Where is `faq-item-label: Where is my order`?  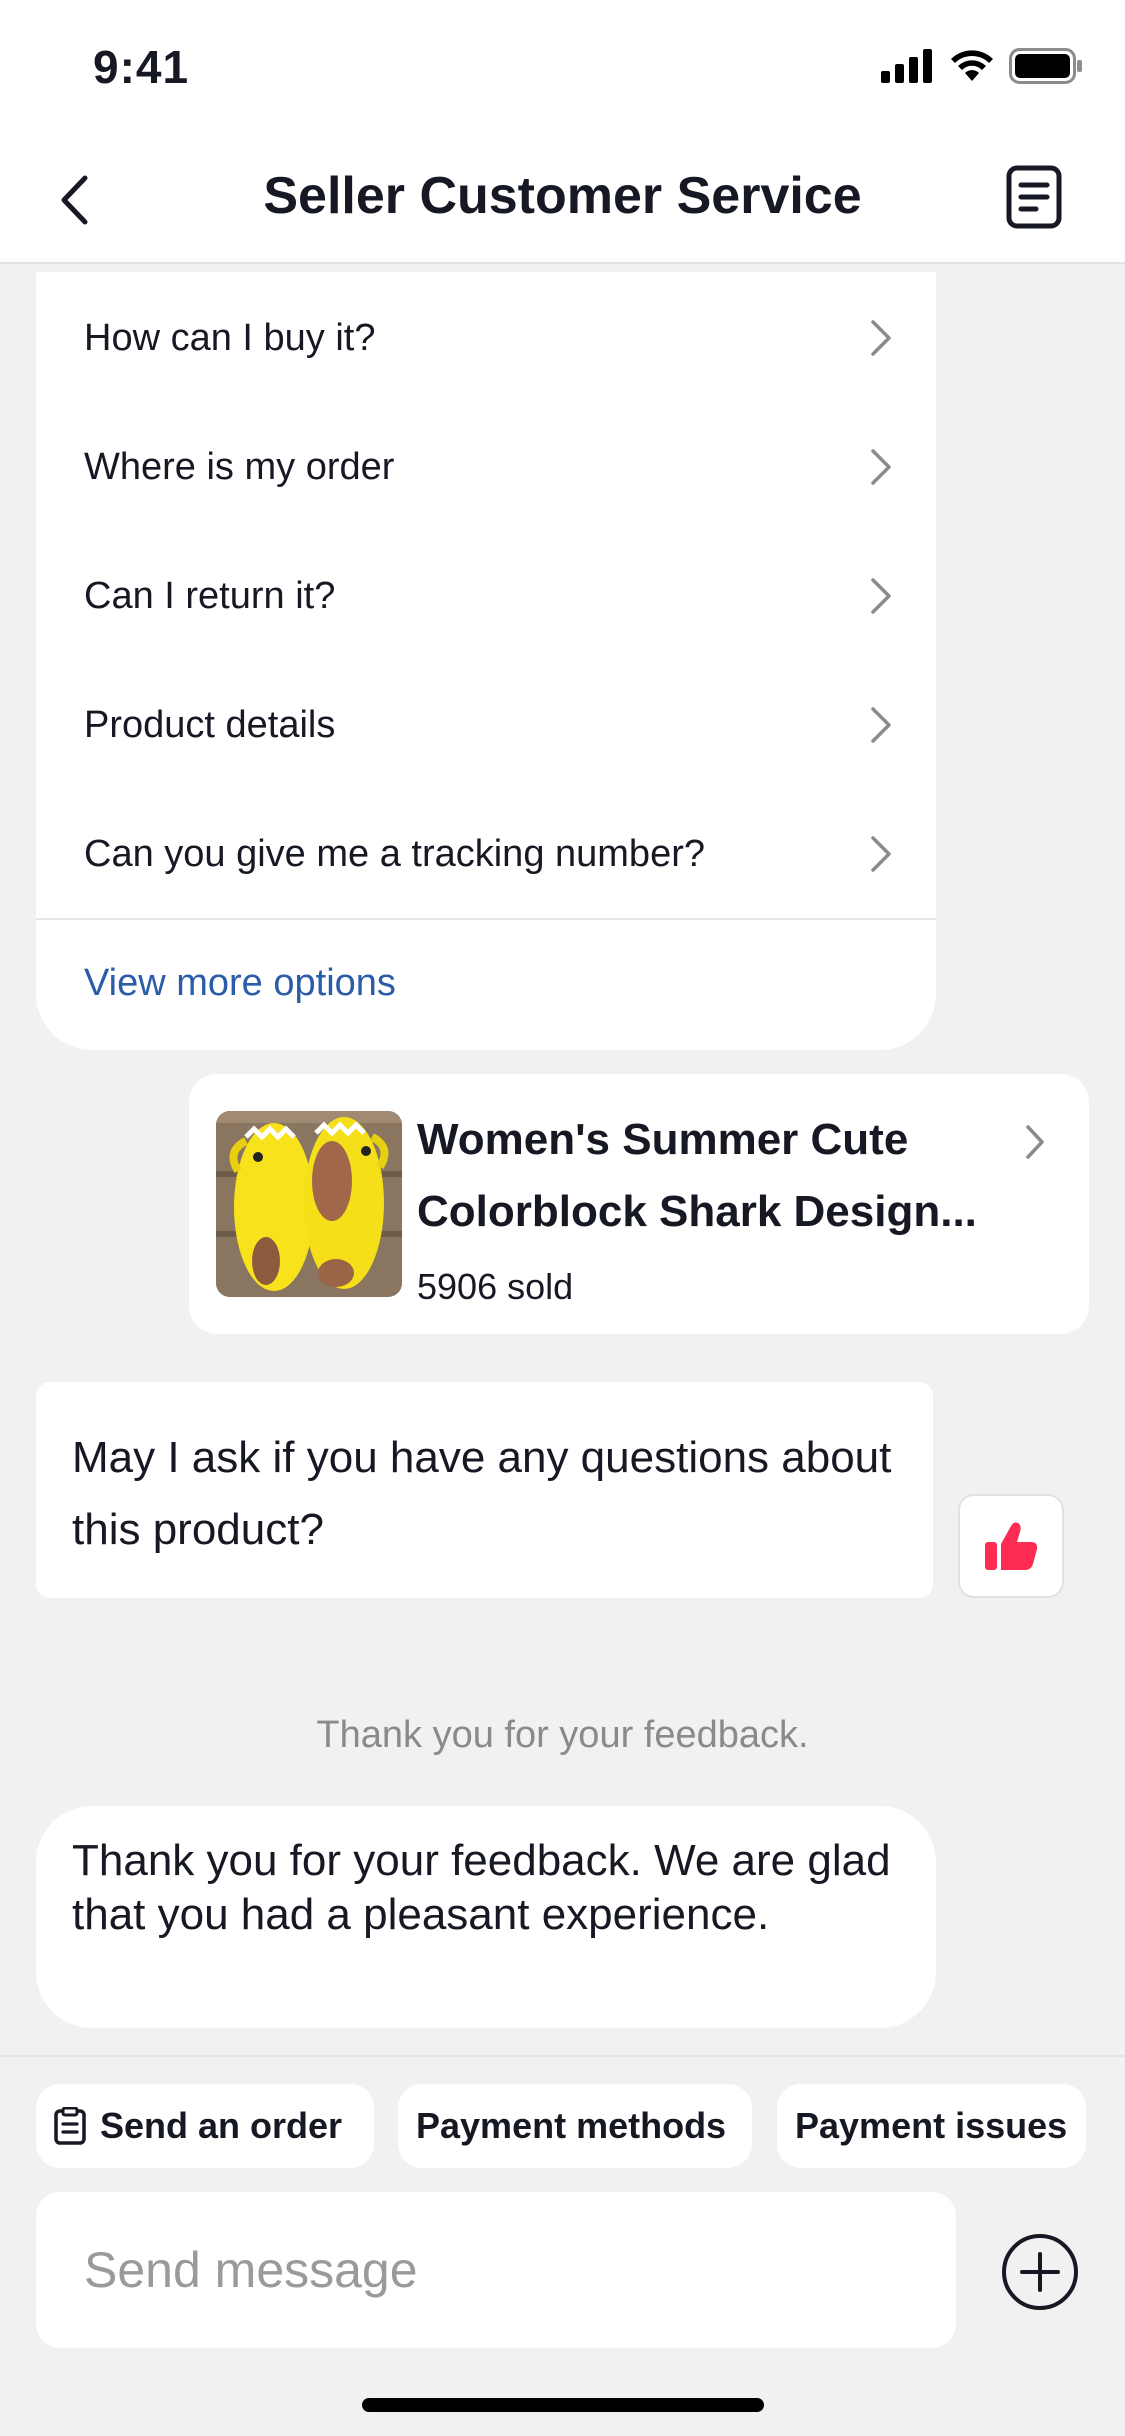
faq-item-label: Where is my order is located at coordinates (239, 466).